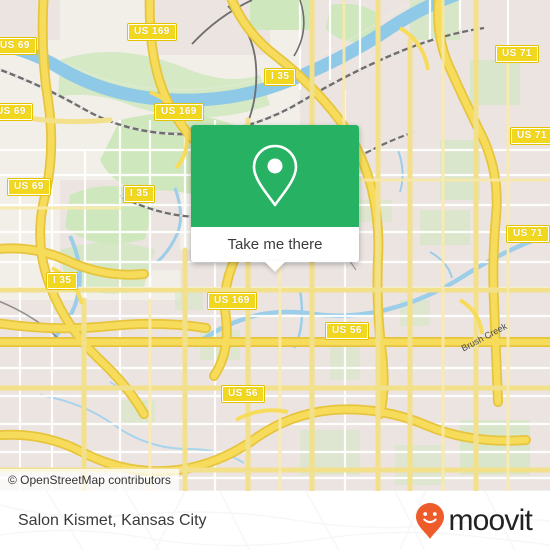 Image resolution: width=550 pixels, height=550 pixels. I want to click on callout-label: Take me there, so click(275, 244).